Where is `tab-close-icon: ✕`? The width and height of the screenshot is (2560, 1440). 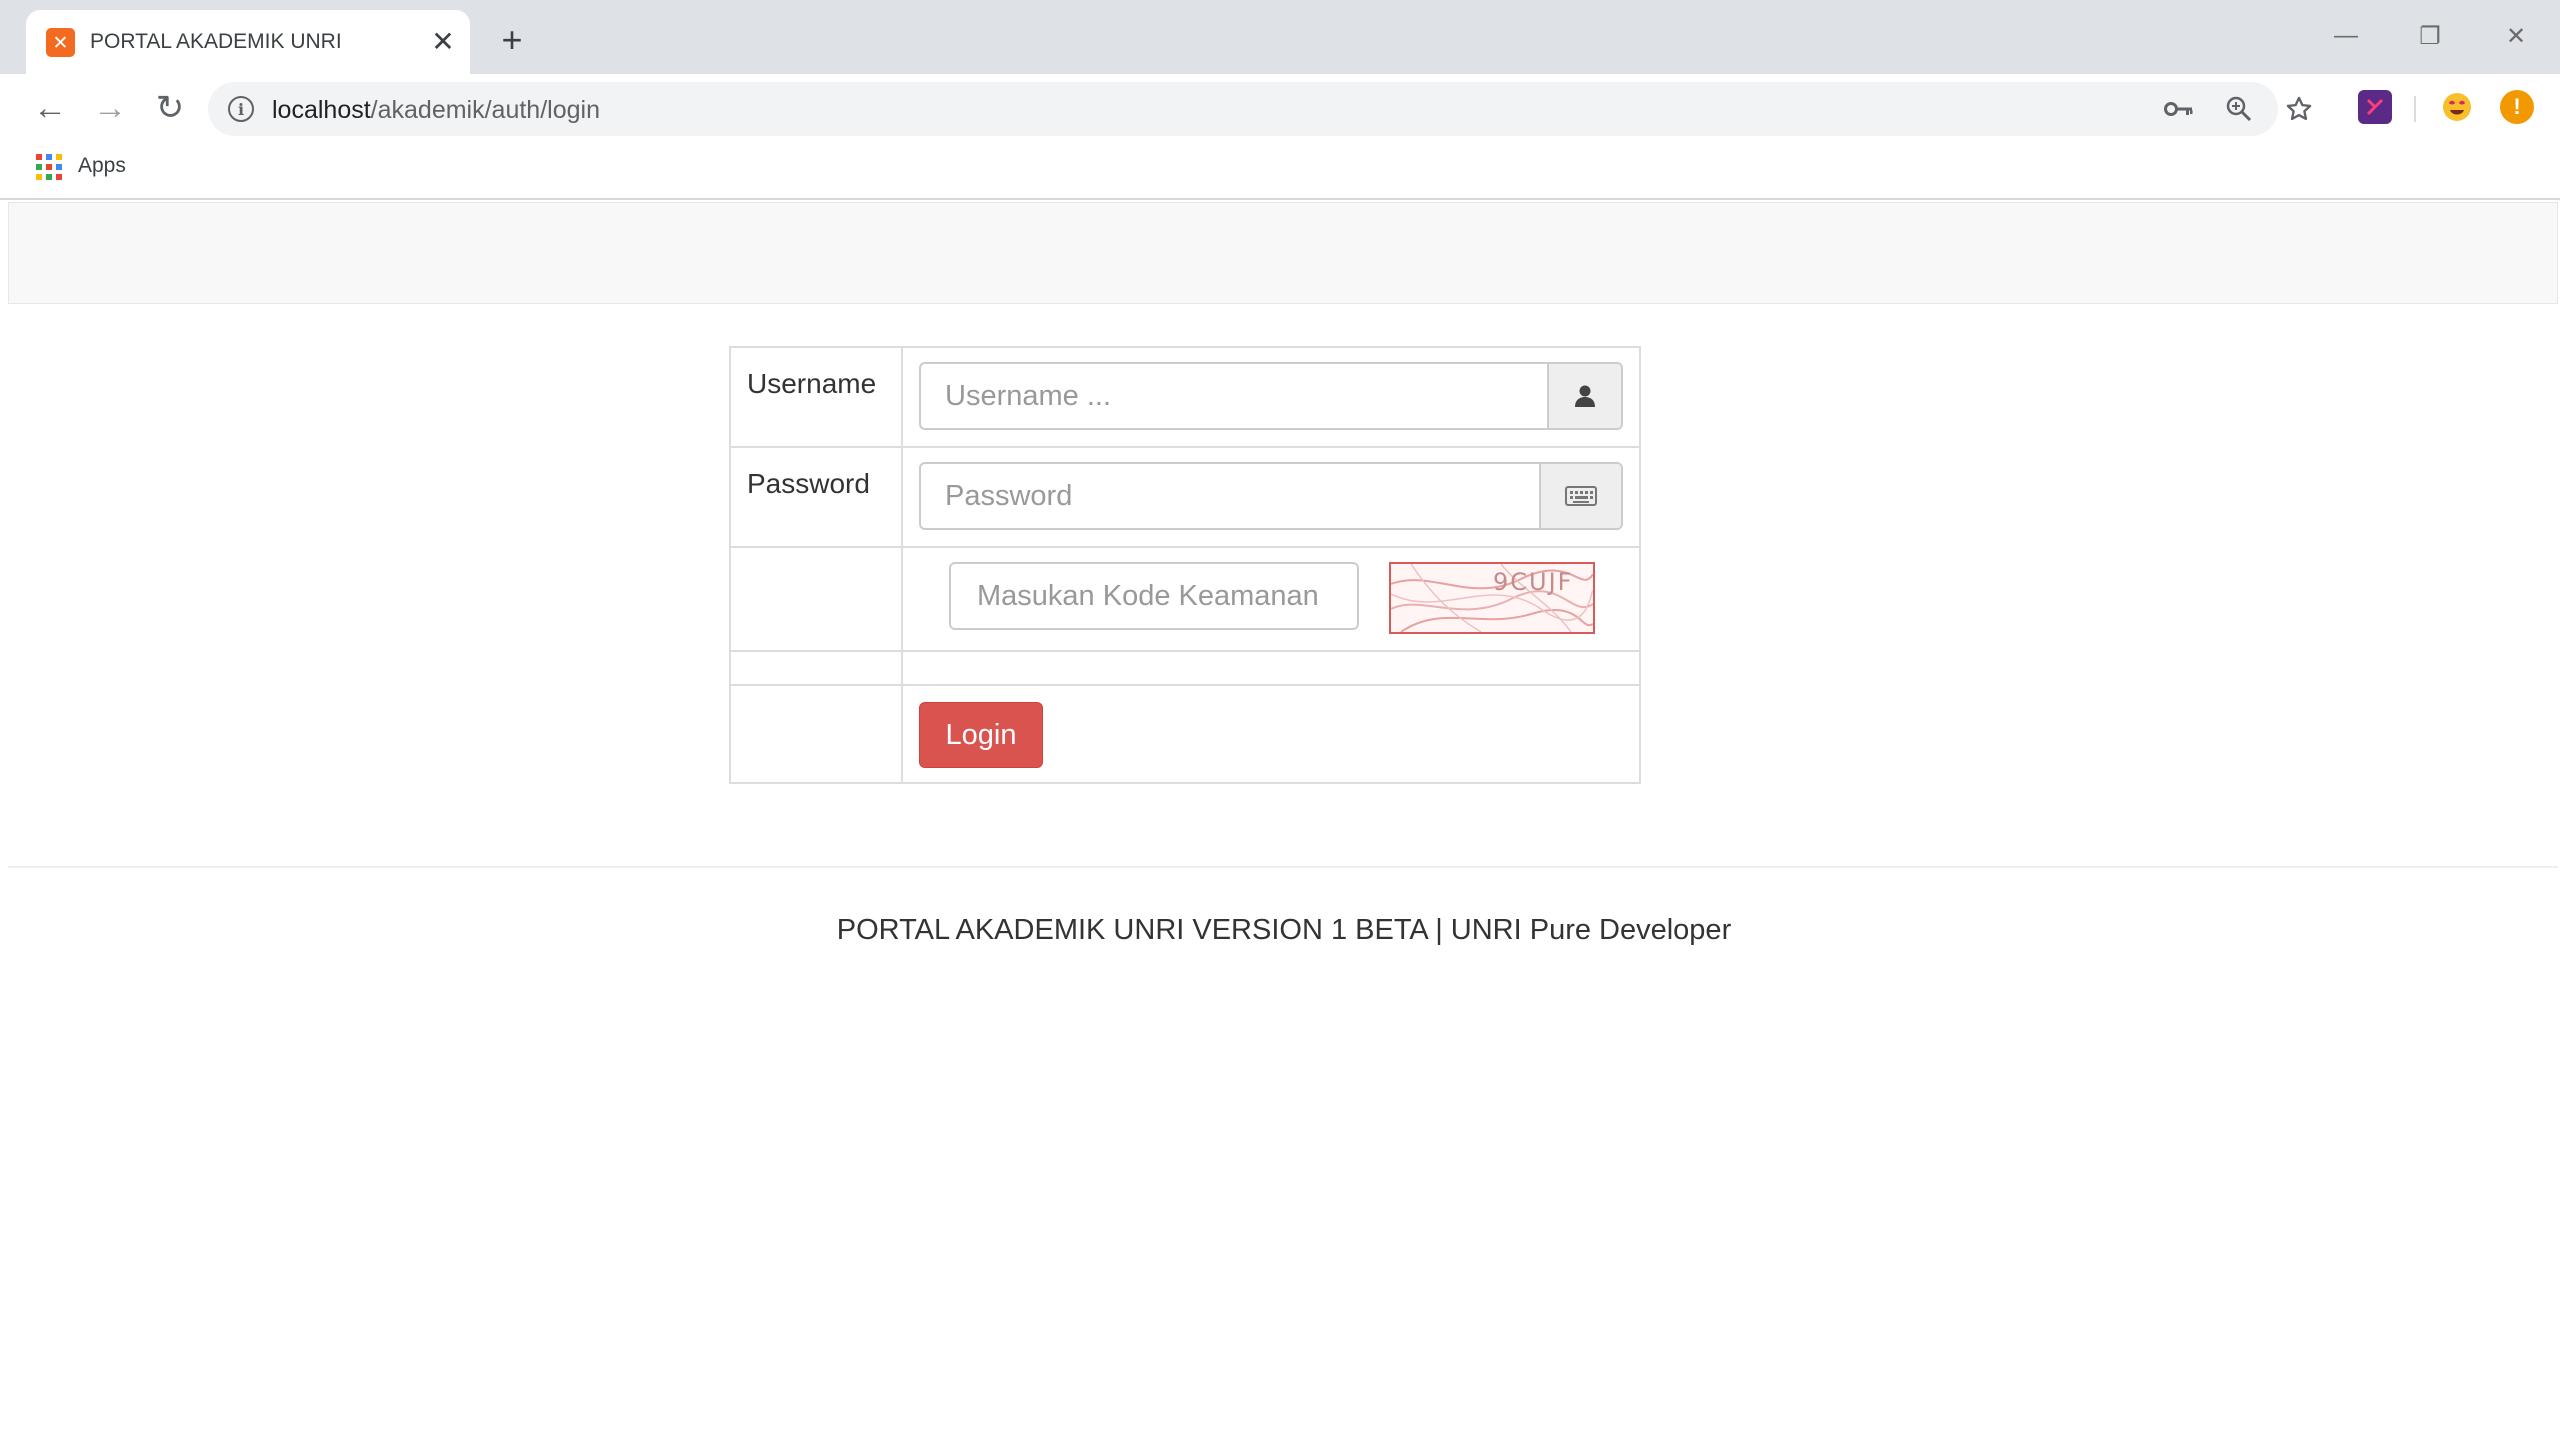 tab-close-icon: ✕ is located at coordinates (443, 41).